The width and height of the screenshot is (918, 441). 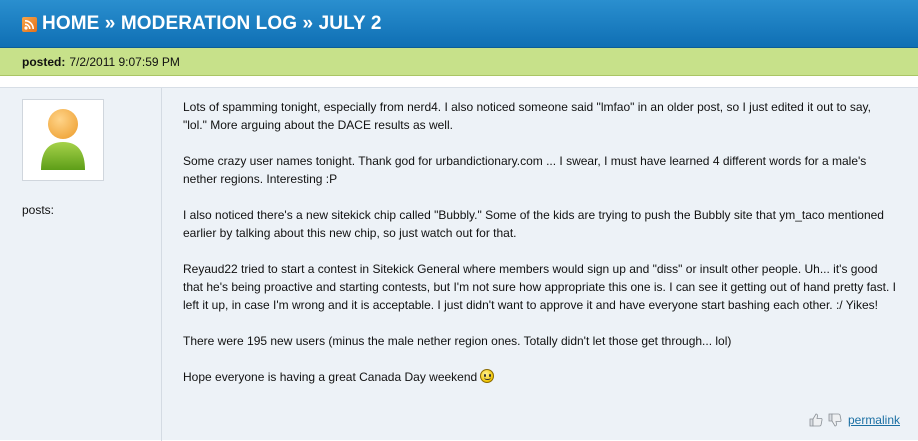 What do you see at coordinates (459, 24) in the screenshot?
I see `page-header: HOME » MODERATION LOG » JULY 2` at bounding box center [459, 24].